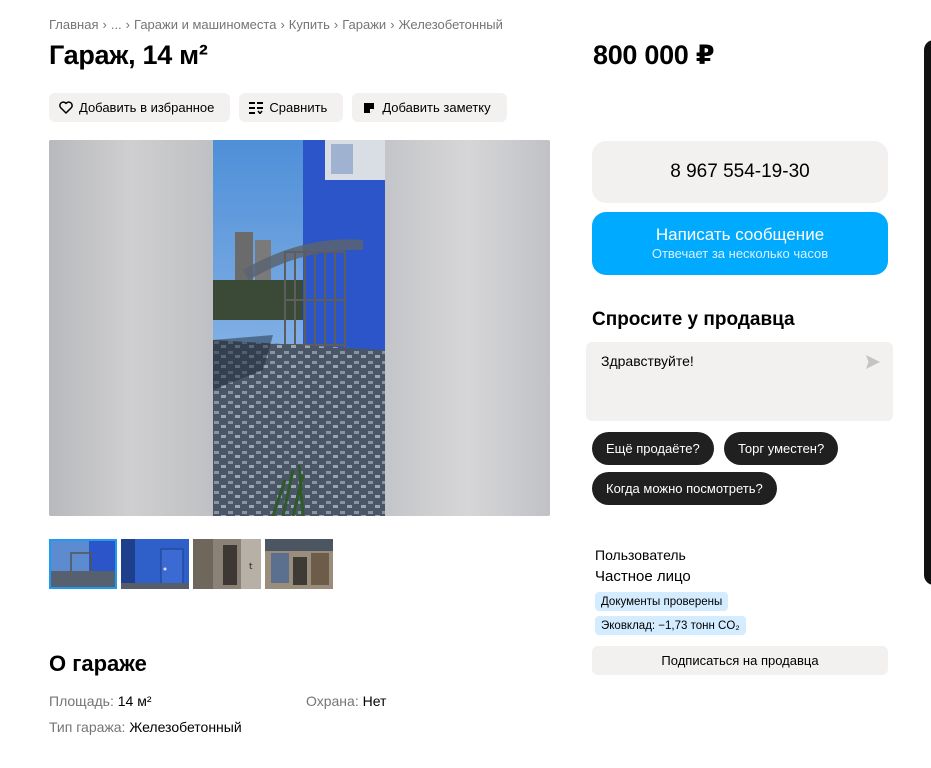  What do you see at coordinates (643, 576) in the screenshot?
I see `seller-name: Частное лицо` at bounding box center [643, 576].